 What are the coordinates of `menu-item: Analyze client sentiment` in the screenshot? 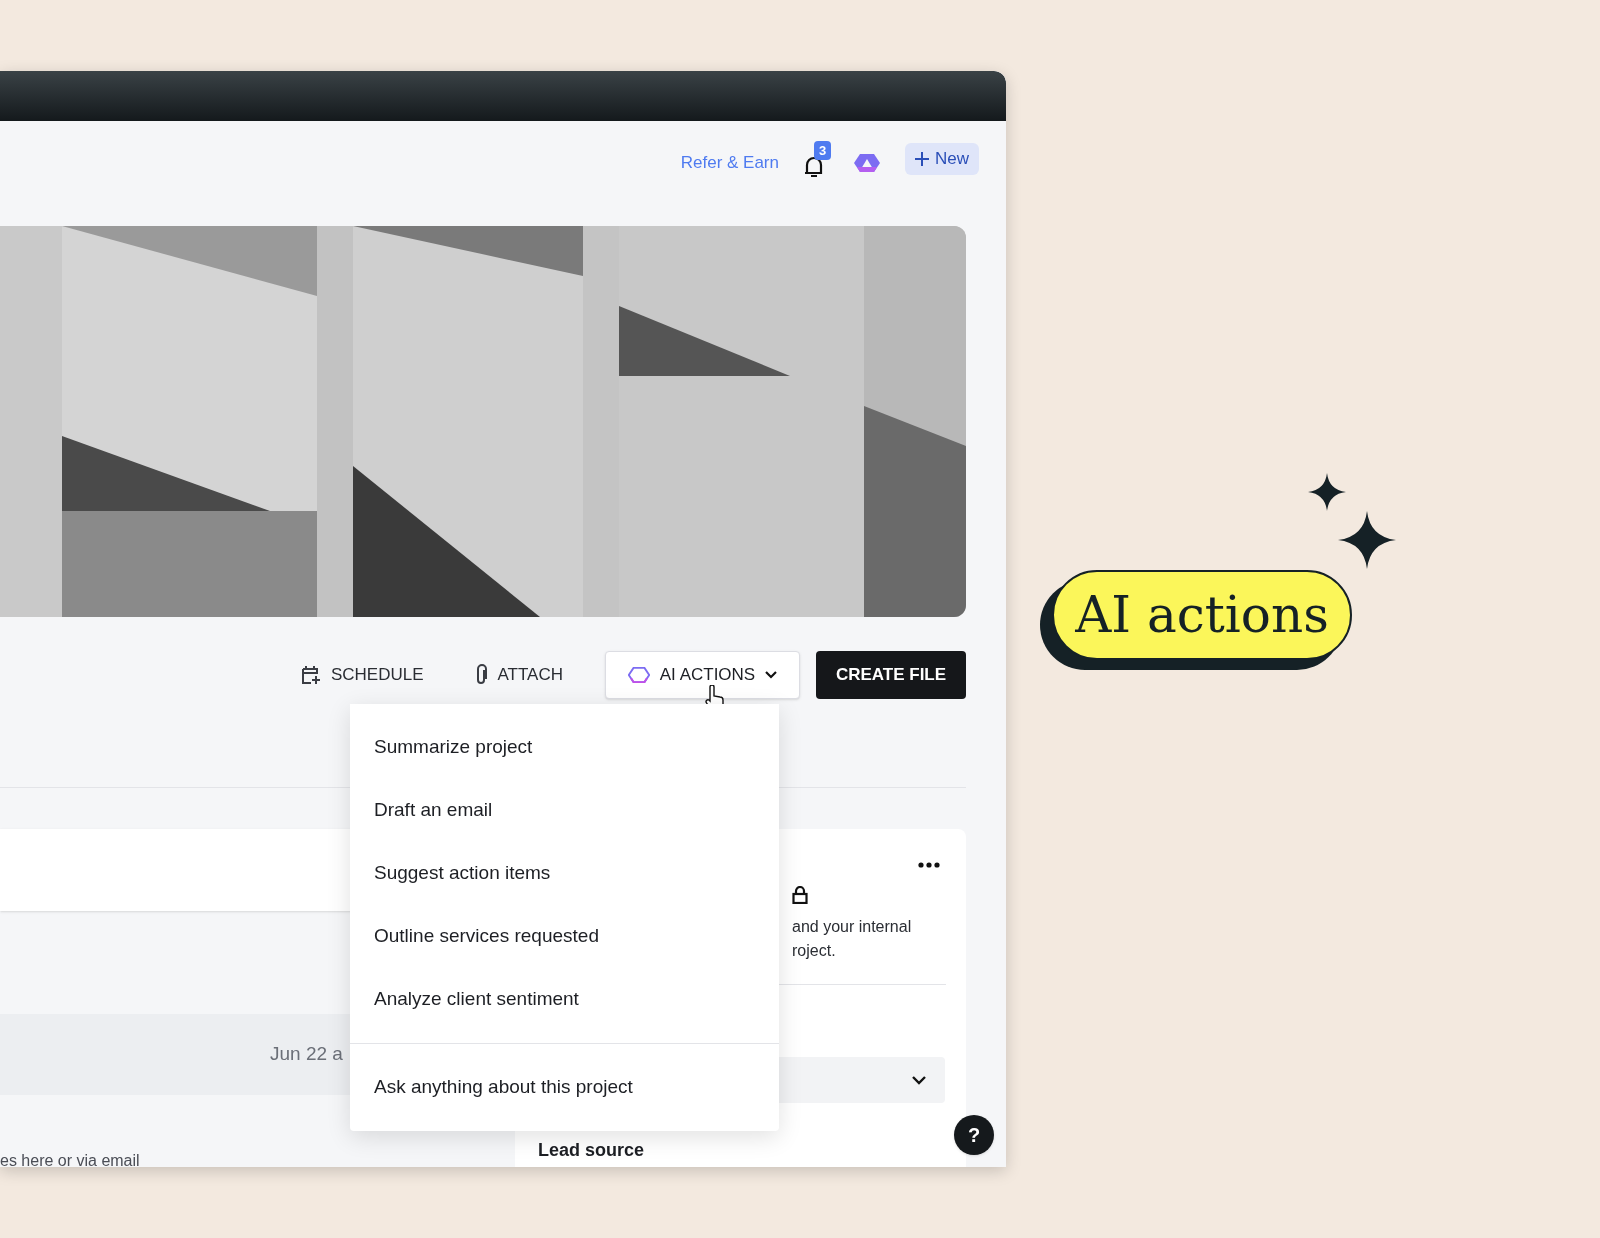 It's located at (564, 999).